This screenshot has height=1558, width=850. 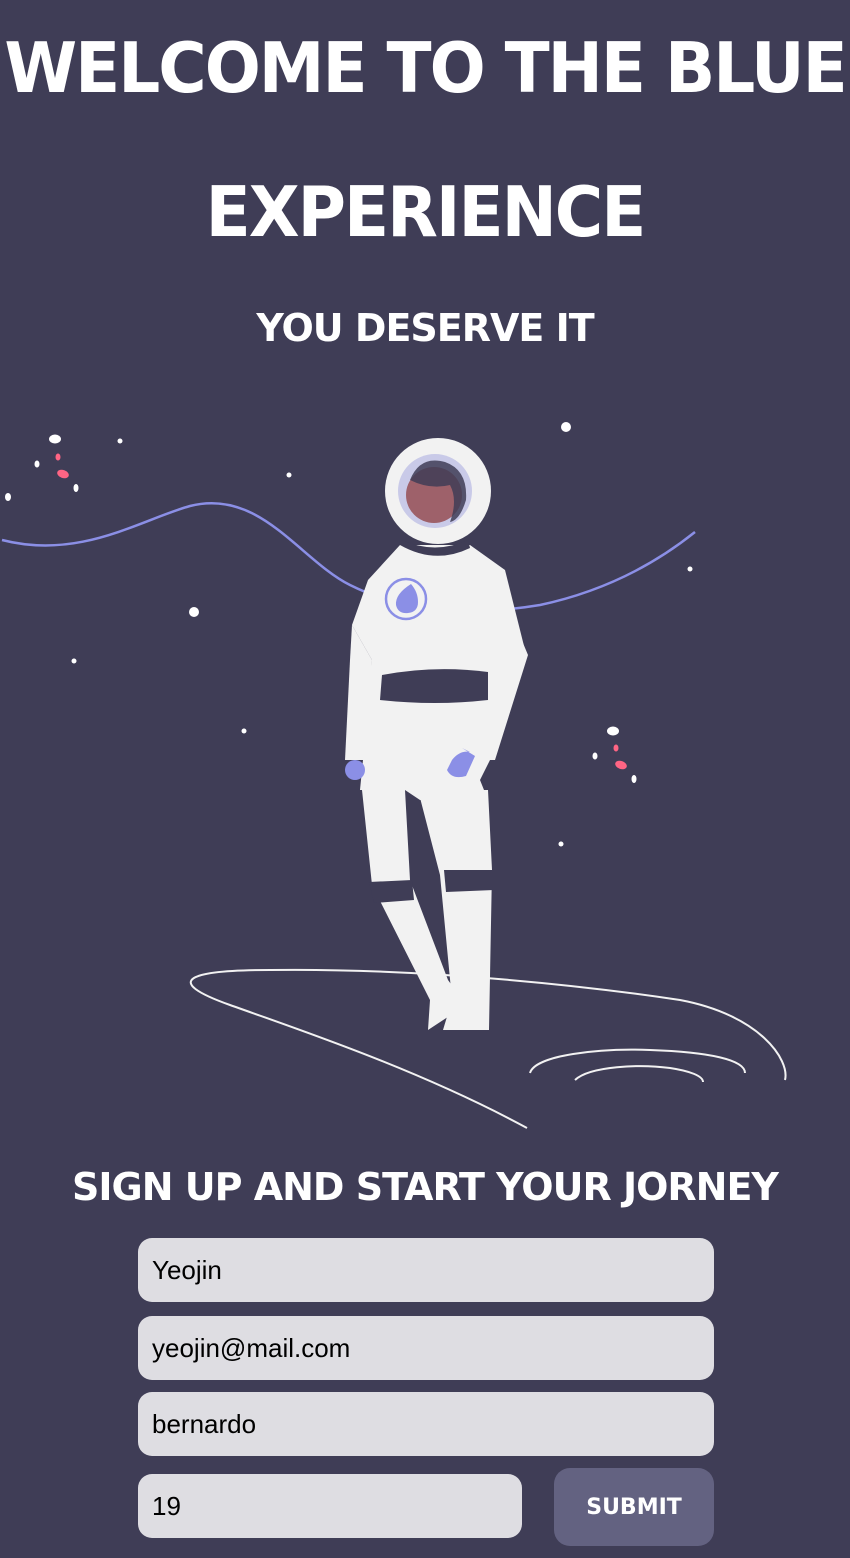 I want to click on hero-subtitle: You deserve it, so click(x=425, y=328).